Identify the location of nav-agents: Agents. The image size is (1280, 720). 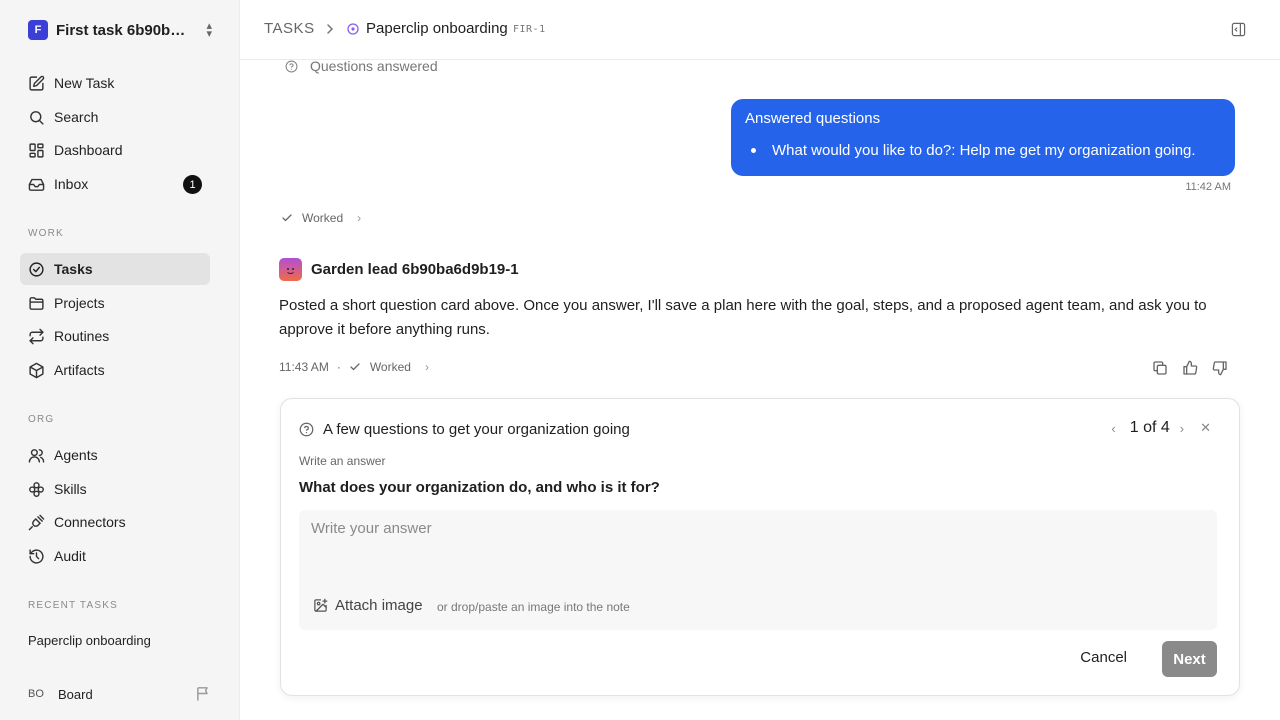
(115, 455).